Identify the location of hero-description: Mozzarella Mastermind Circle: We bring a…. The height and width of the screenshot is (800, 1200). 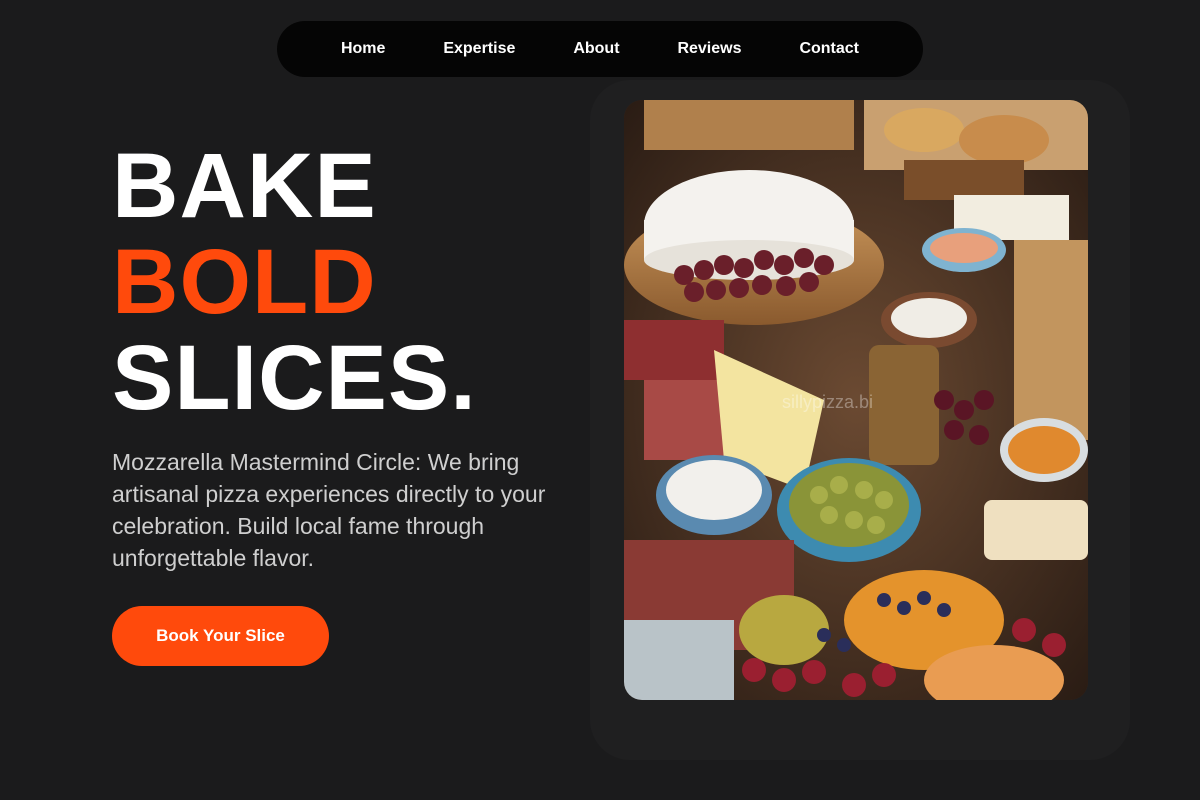
(329, 510).